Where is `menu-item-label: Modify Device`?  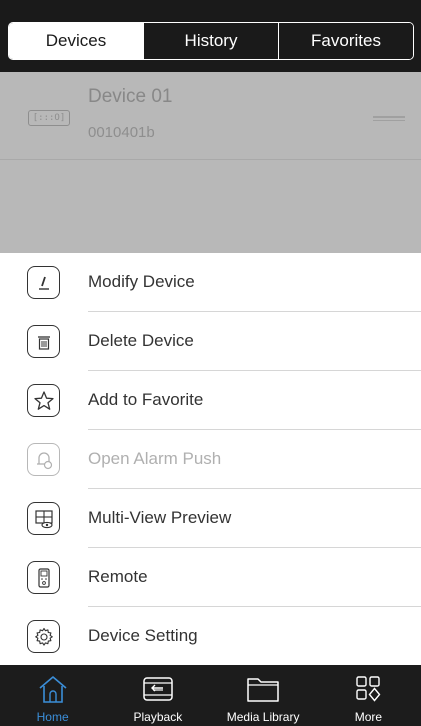
menu-item-label: Modify Device is located at coordinates (141, 281).